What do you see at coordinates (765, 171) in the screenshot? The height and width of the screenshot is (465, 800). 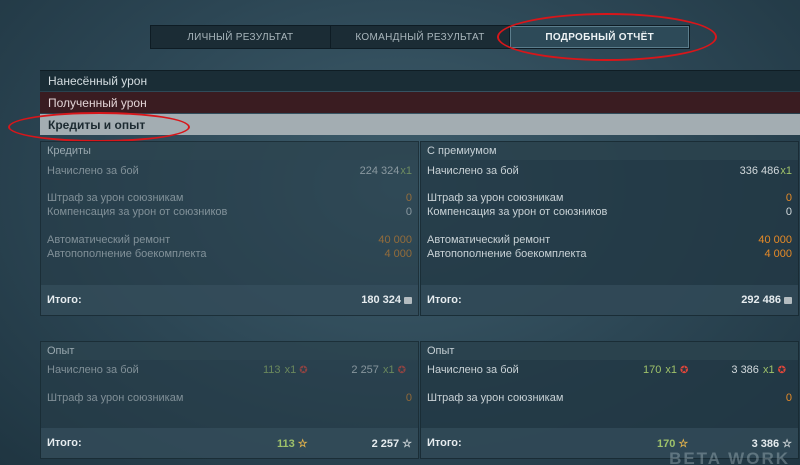 I see `premium-earned-value: 336 486x1` at bounding box center [765, 171].